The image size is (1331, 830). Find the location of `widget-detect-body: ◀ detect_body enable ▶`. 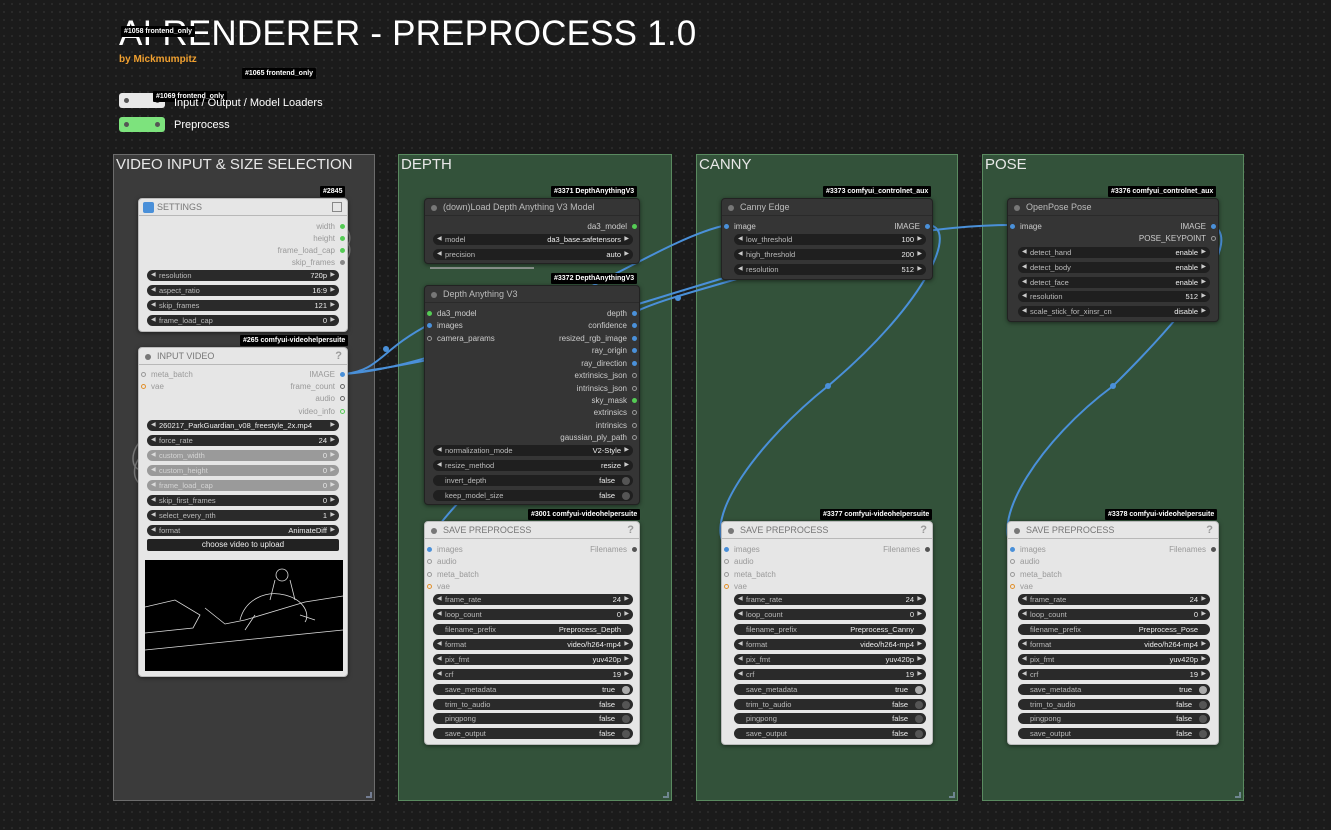

widget-detect-body: ◀ detect_body enable ▶ is located at coordinates (1114, 267).